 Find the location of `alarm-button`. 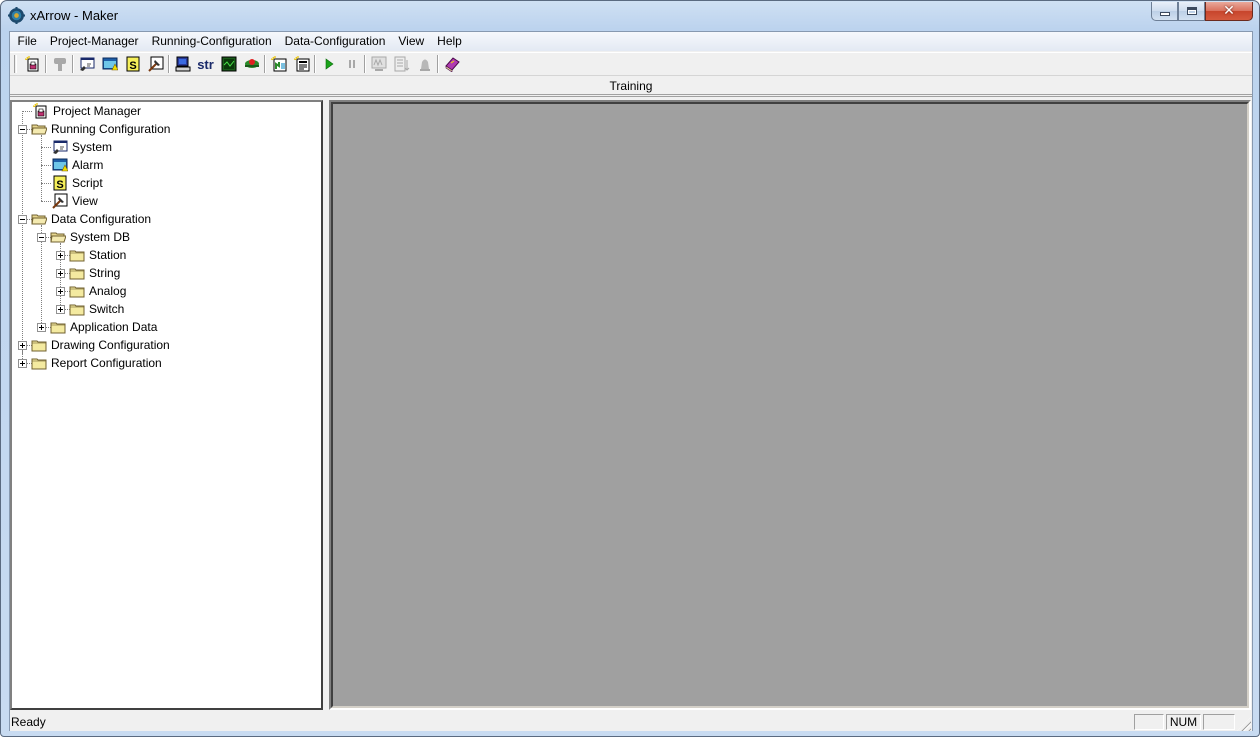

alarm-button is located at coordinates (109, 64).